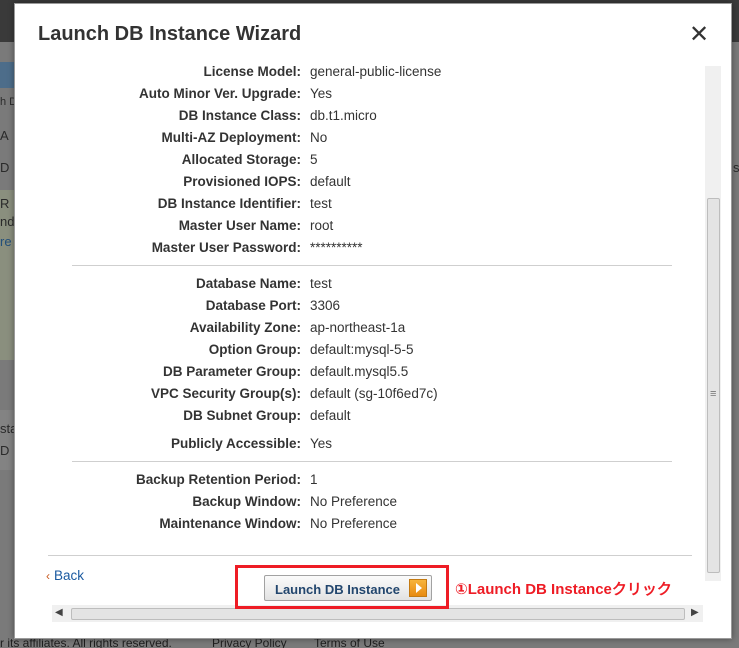 The width and height of the screenshot is (739, 648). I want to click on detail-row: Maintenance Window: No Preference, so click(366, 525).